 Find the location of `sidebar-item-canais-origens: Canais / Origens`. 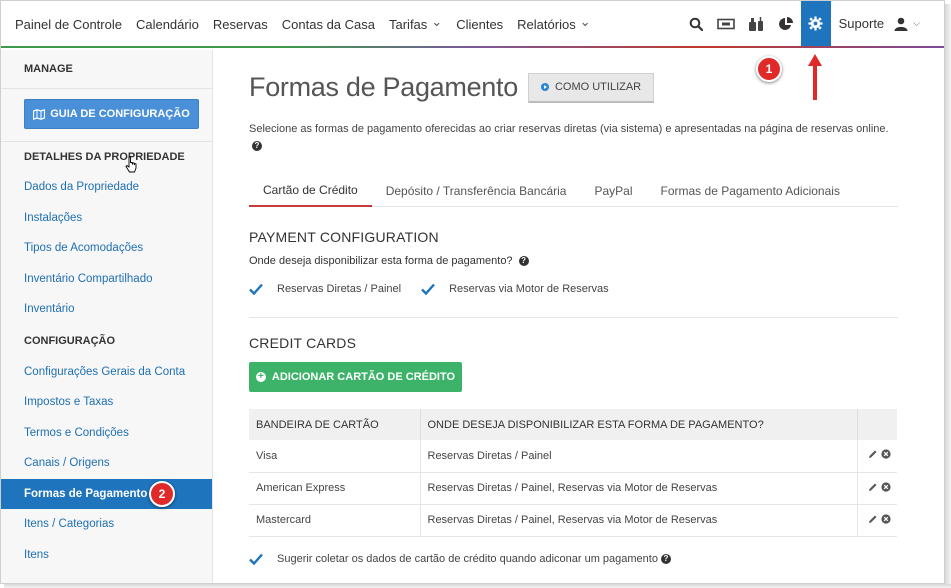

sidebar-item-canais-origens: Canais / Origens is located at coordinates (106, 463).